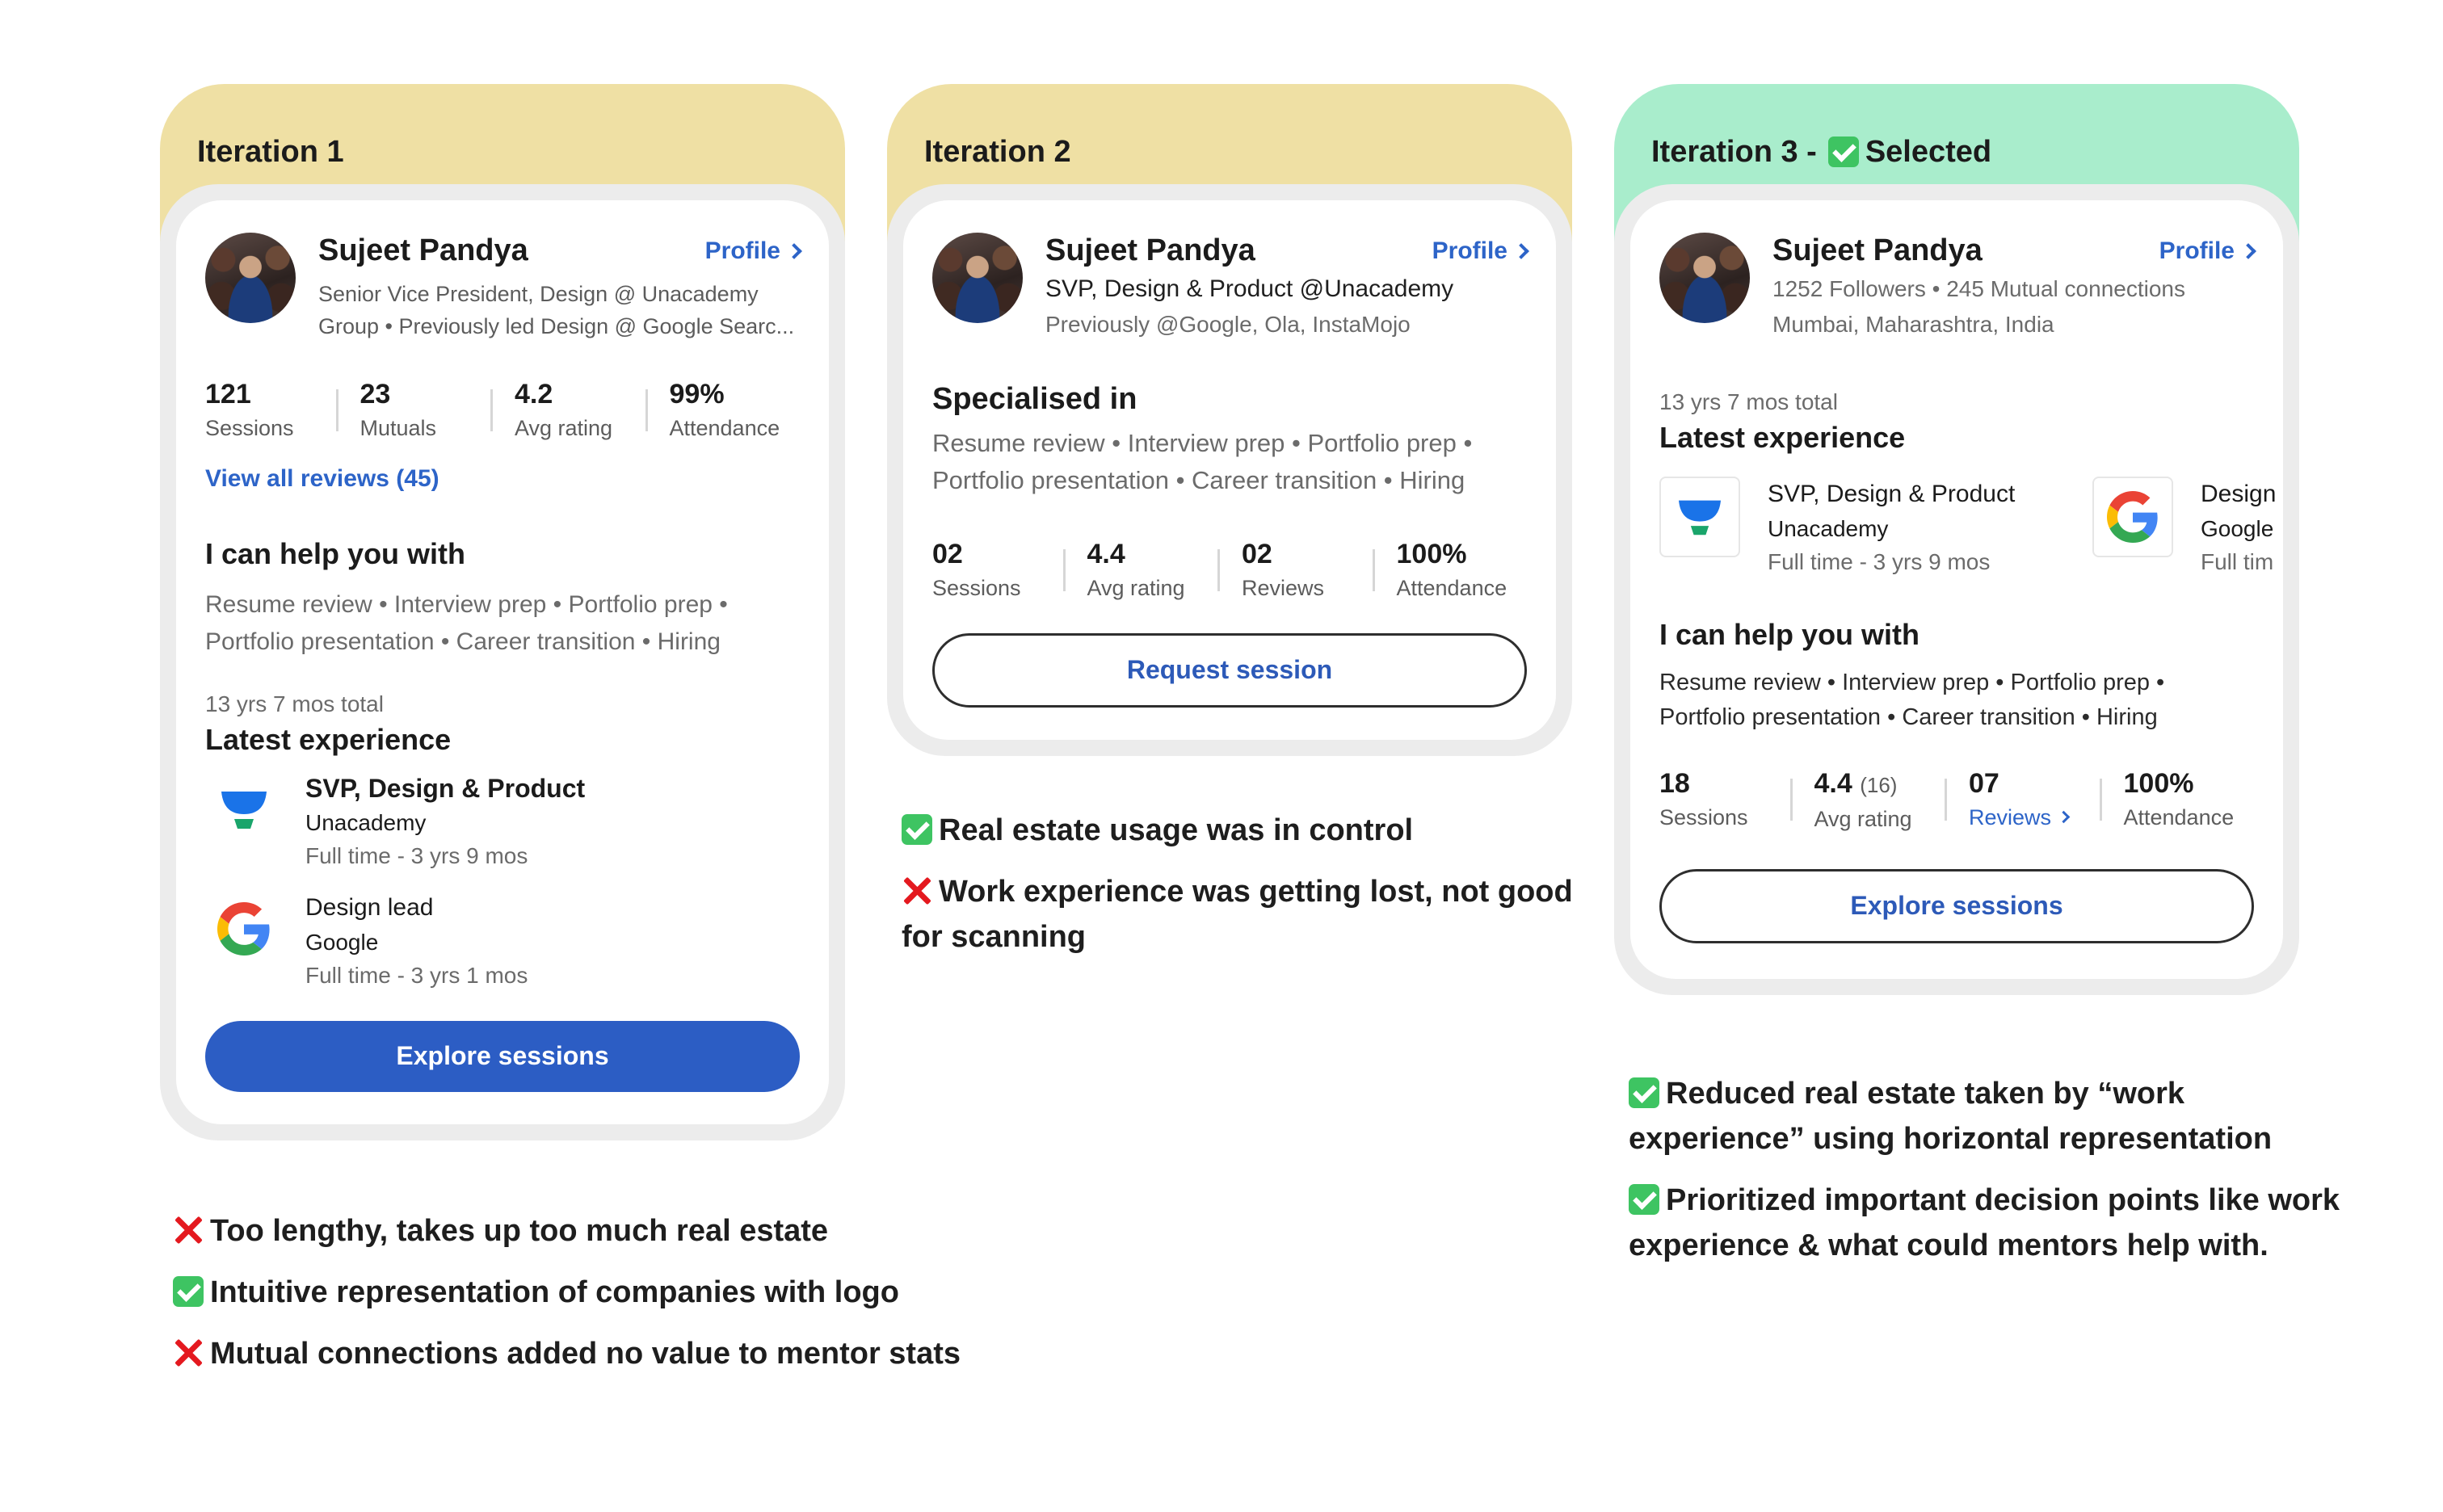 The height and width of the screenshot is (1512, 2443). What do you see at coordinates (1928, 152) in the screenshot?
I see `selected-label: Selected` at bounding box center [1928, 152].